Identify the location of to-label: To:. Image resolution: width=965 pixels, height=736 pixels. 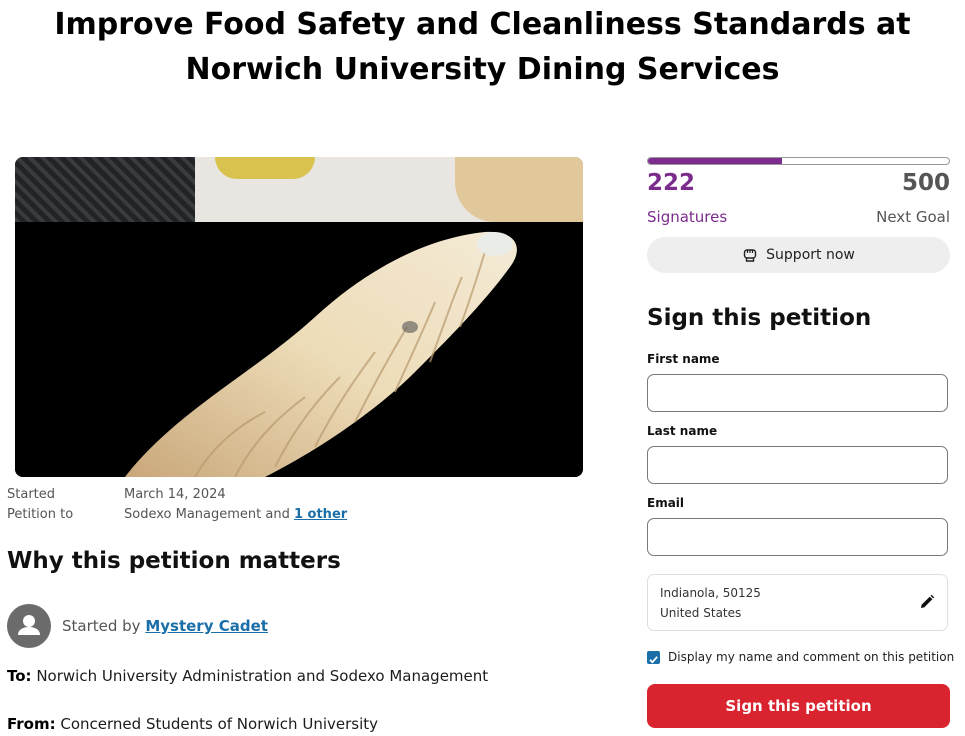
(19, 676).